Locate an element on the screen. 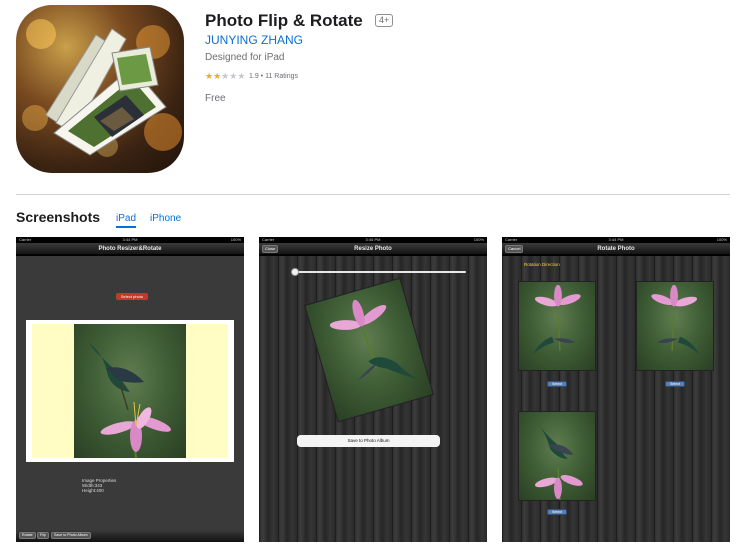  tab-ipad: iPad is located at coordinates (126, 220).